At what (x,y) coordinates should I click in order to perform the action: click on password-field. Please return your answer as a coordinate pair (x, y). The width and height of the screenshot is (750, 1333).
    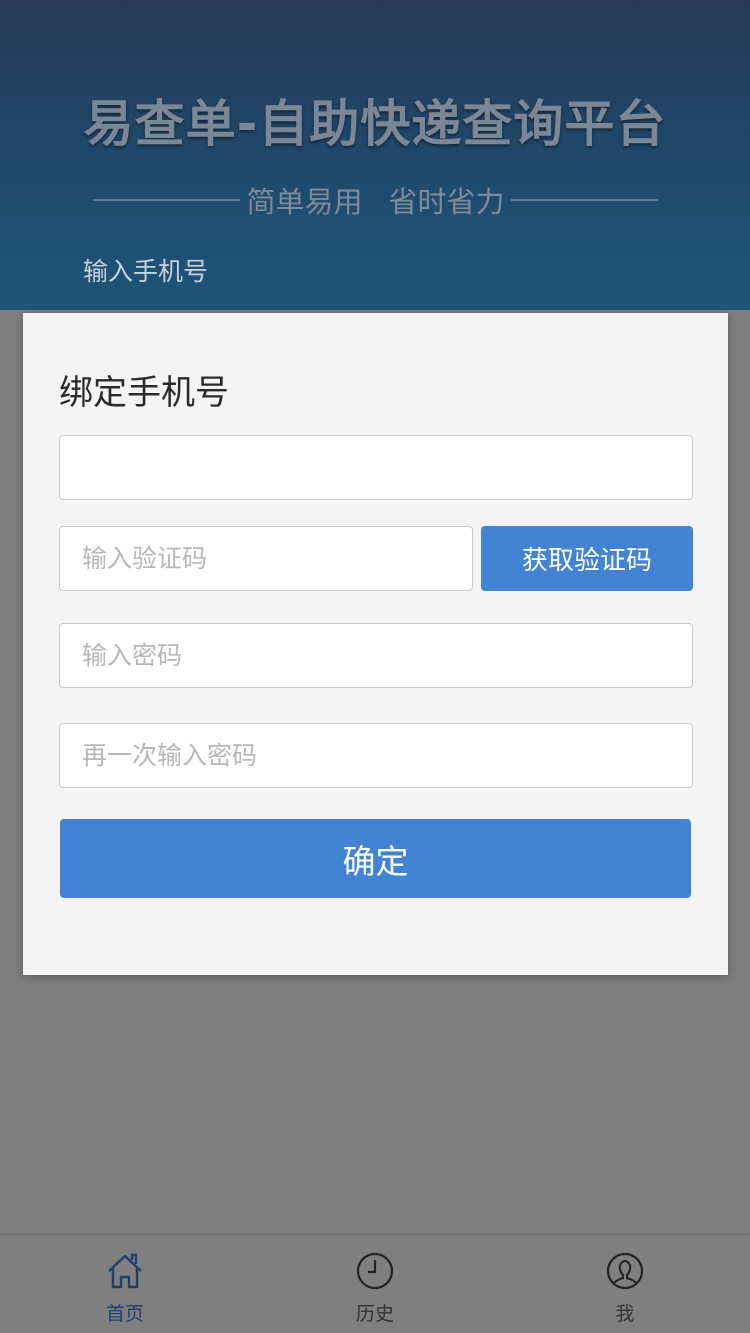
    Looking at the image, I should click on (376, 655).